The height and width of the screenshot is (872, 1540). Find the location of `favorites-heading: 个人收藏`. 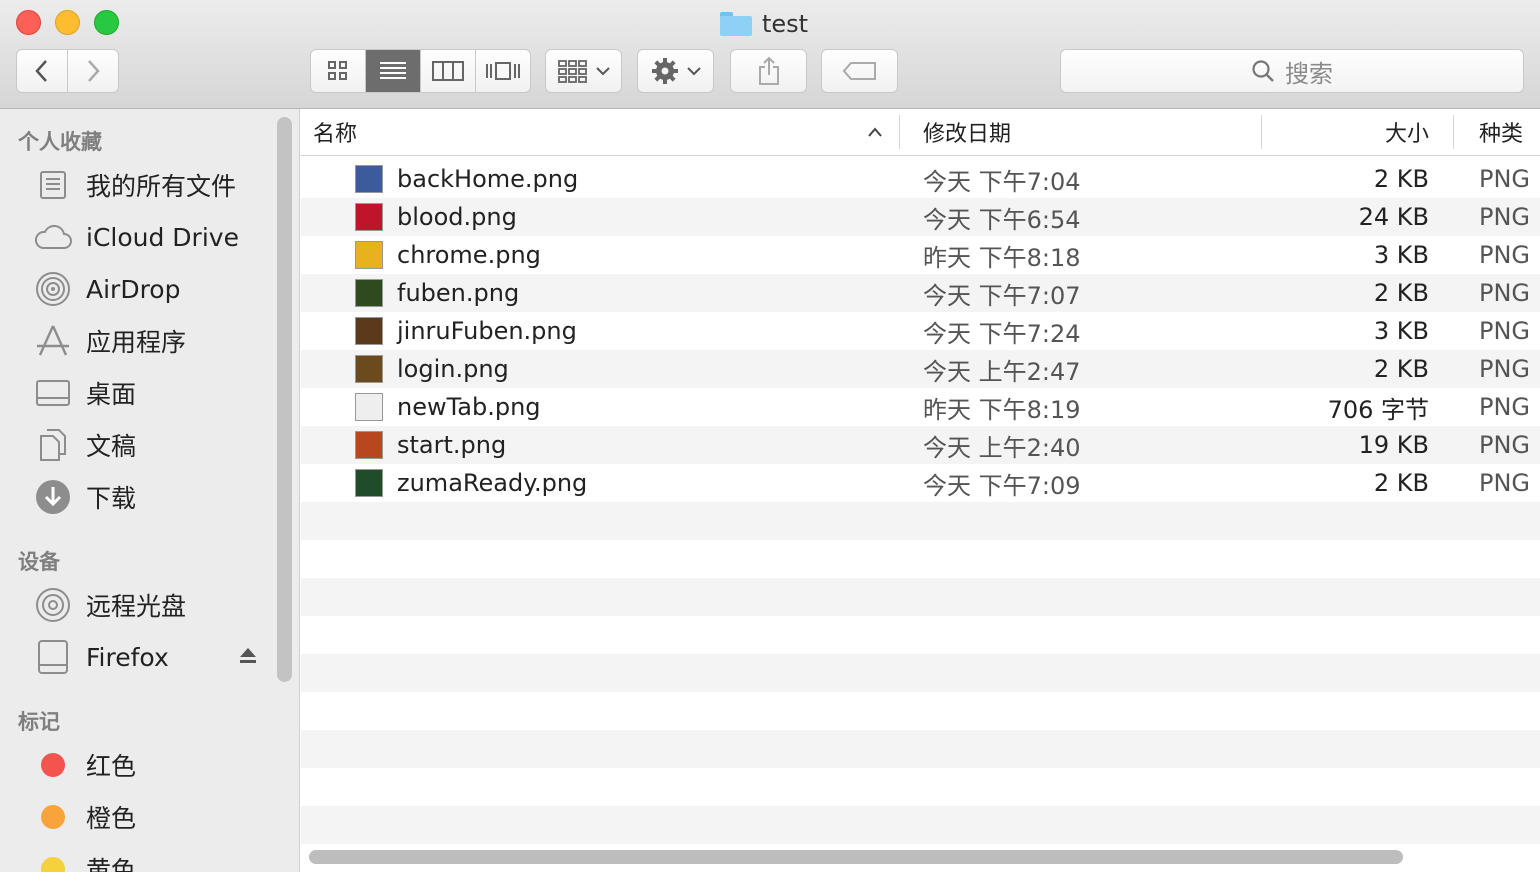

favorites-heading: 个人收藏 is located at coordinates (60, 142).